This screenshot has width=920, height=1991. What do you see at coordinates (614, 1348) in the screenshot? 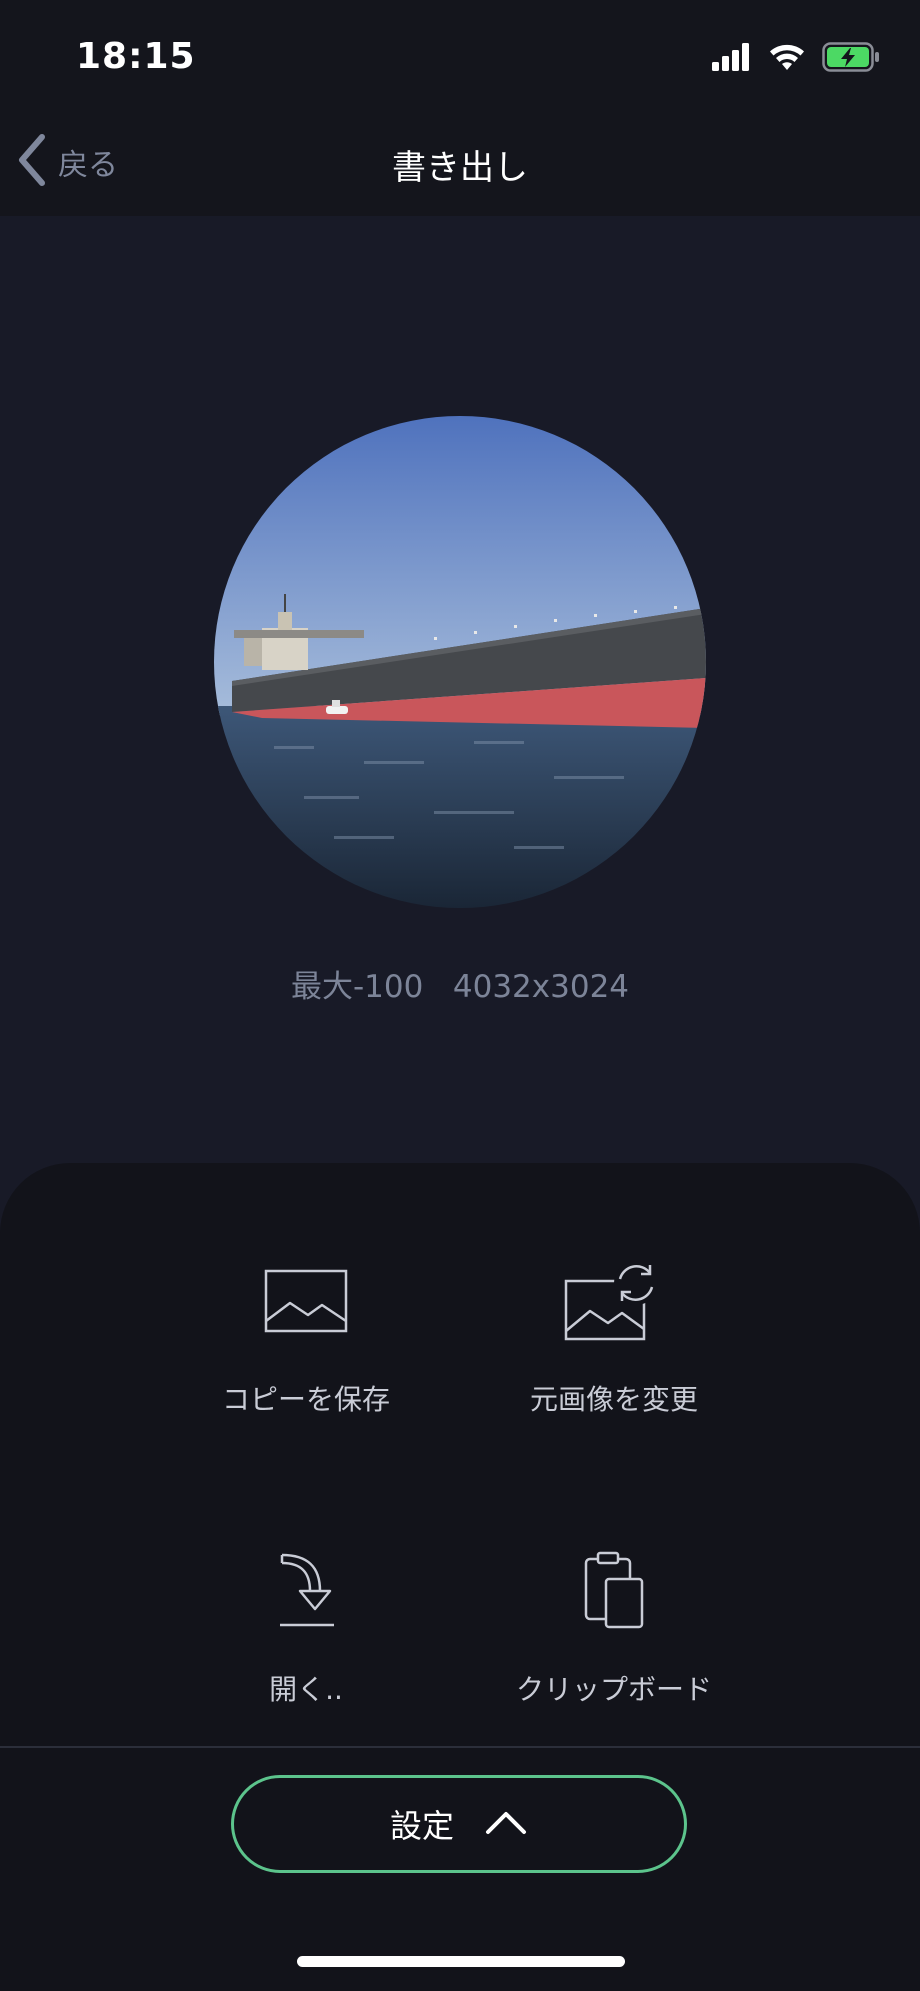
I see `change-original-button: 元画像を変更` at bounding box center [614, 1348].